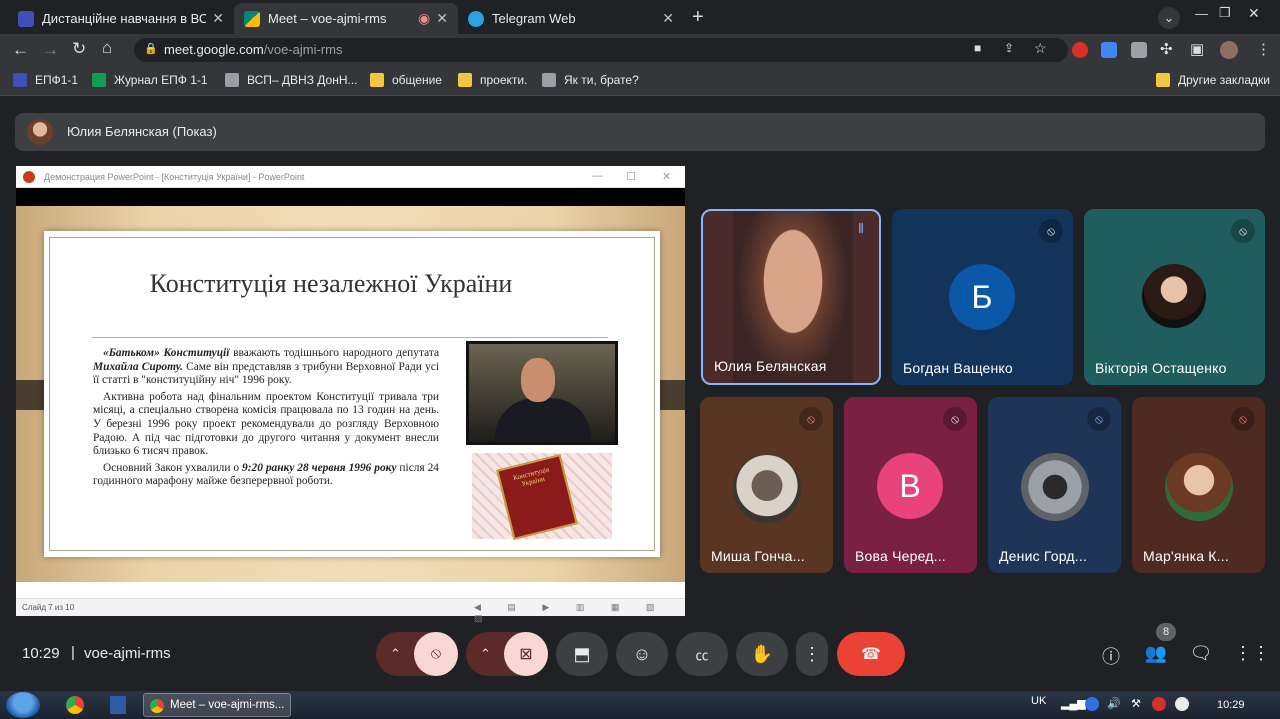 The height and width of the screenshot is (719, 1280). What do you see at coordinates (1229, 50) in the screenshot?
I see `profile-avatar` at bounding box center [1229, 50].